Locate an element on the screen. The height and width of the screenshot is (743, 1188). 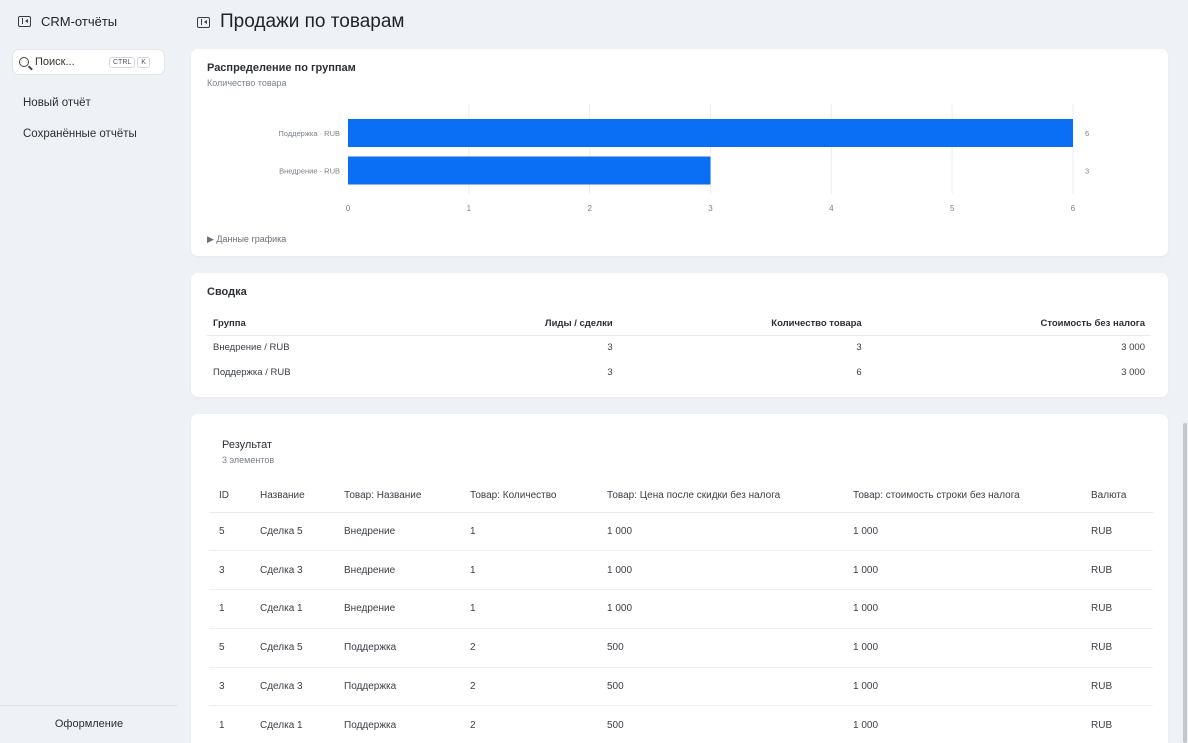
column-header: Валюта is located at coordinates (1117, 496).